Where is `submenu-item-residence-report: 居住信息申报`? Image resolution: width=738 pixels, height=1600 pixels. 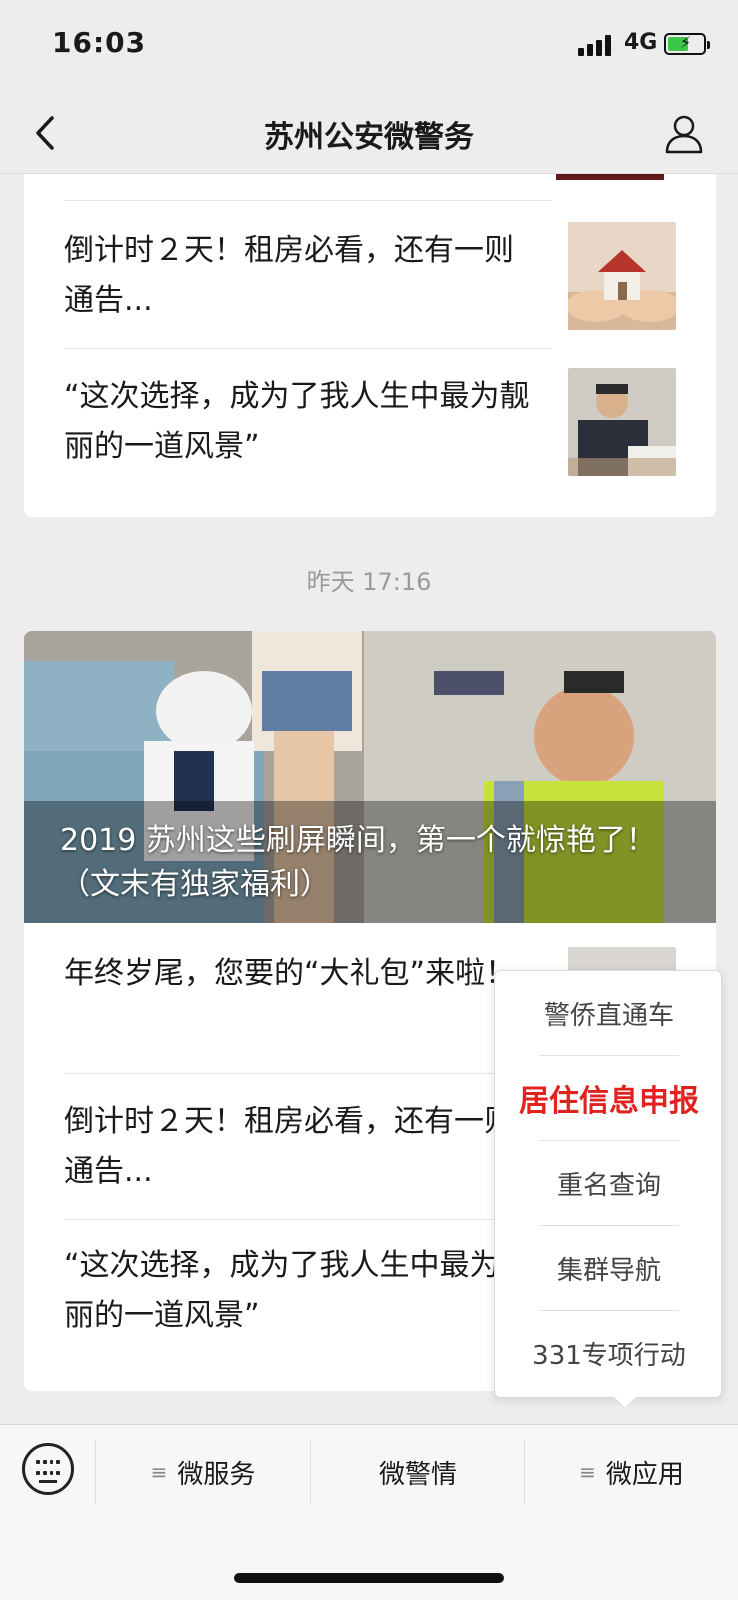 submenu-item-residence-report: 居住信息申报 is located at coordinates (609, 1098).